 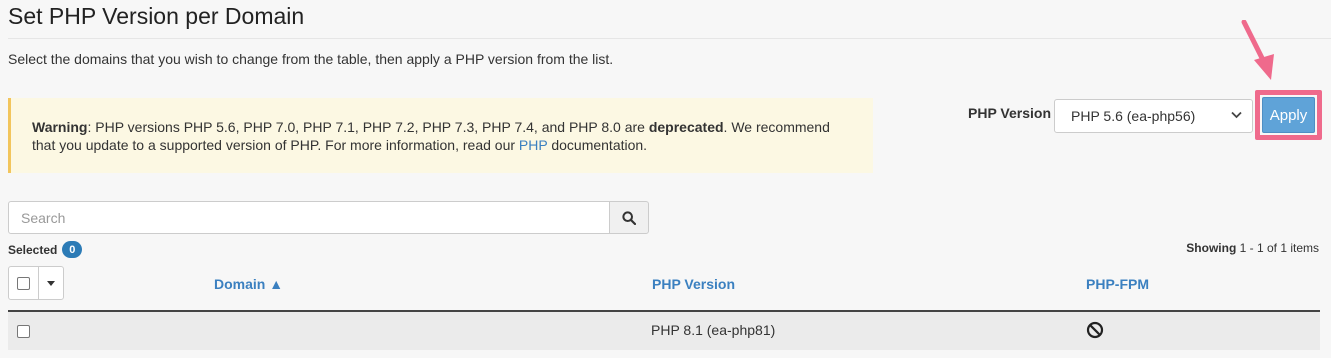 I want to click on php-version-label: PHP Version, so click(x=1010, y=113).